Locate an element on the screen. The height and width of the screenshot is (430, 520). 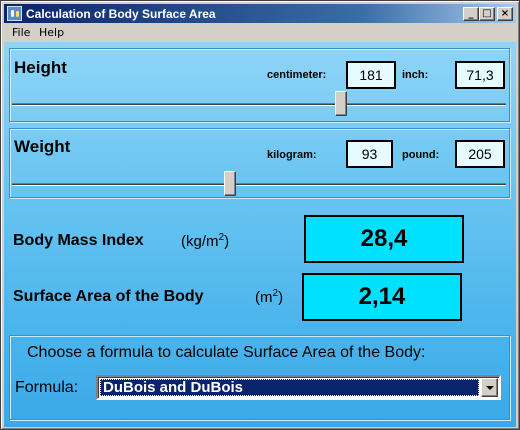
kilogram-input: 93 is located at coordinates (369, 154).